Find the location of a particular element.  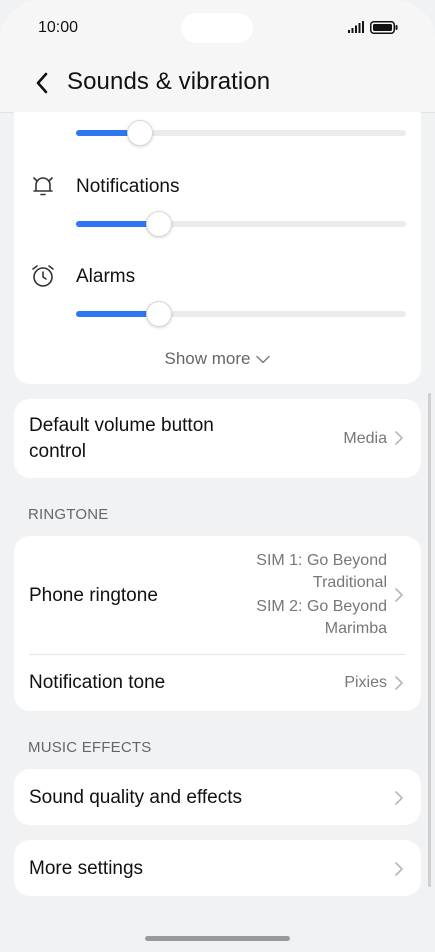

phone-ringtone-value-line3: SIM 2: Go Beyond is located at coordinates (321, 606).